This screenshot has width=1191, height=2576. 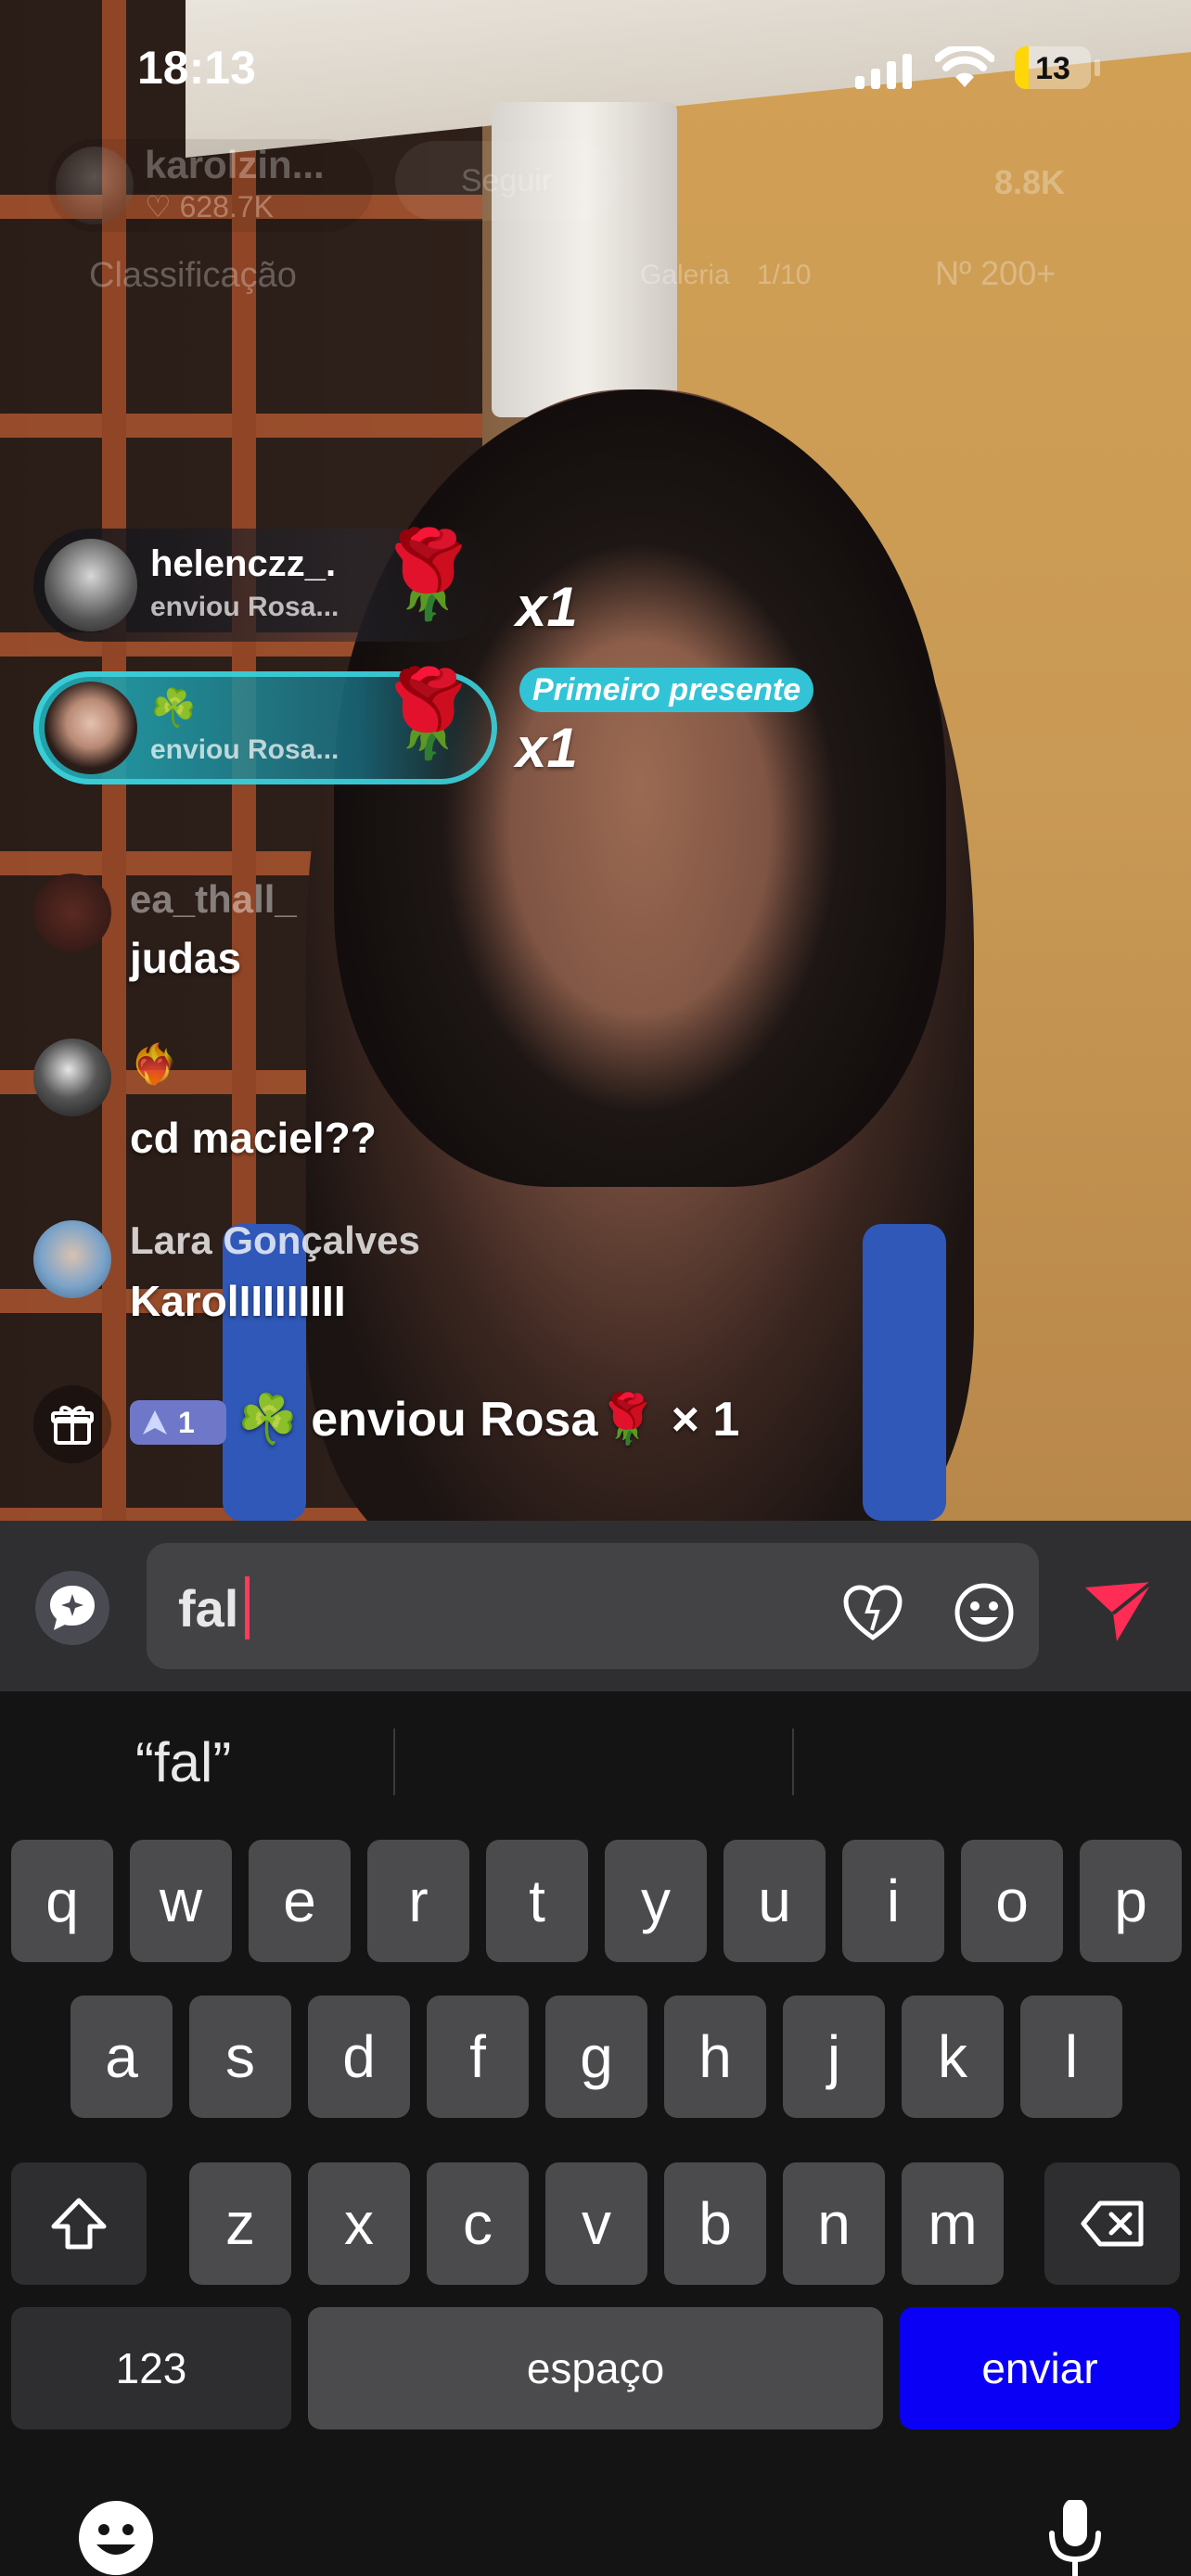 I want to click on gallery-link: Galeria, so click(x=685, y=276).